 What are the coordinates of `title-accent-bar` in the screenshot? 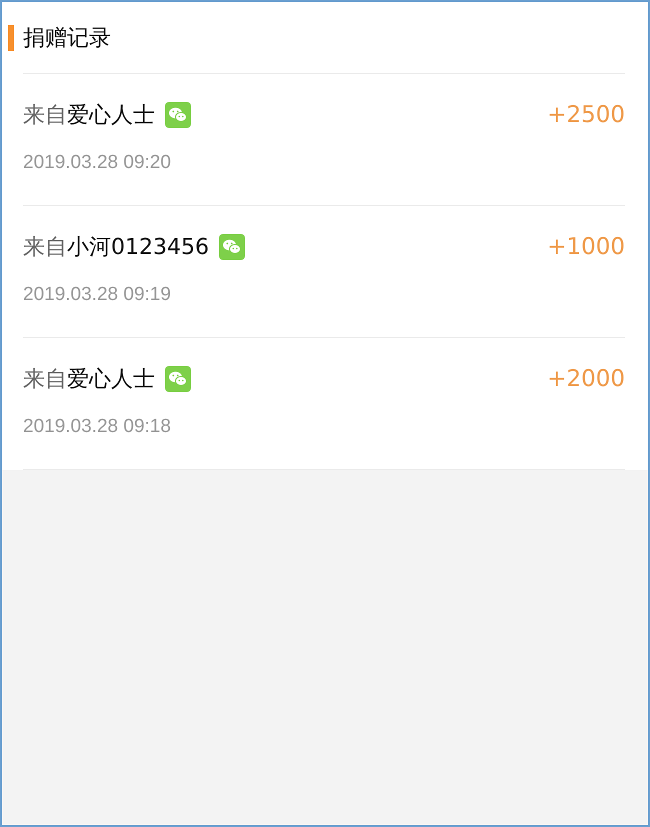 It's located at (11, 37).